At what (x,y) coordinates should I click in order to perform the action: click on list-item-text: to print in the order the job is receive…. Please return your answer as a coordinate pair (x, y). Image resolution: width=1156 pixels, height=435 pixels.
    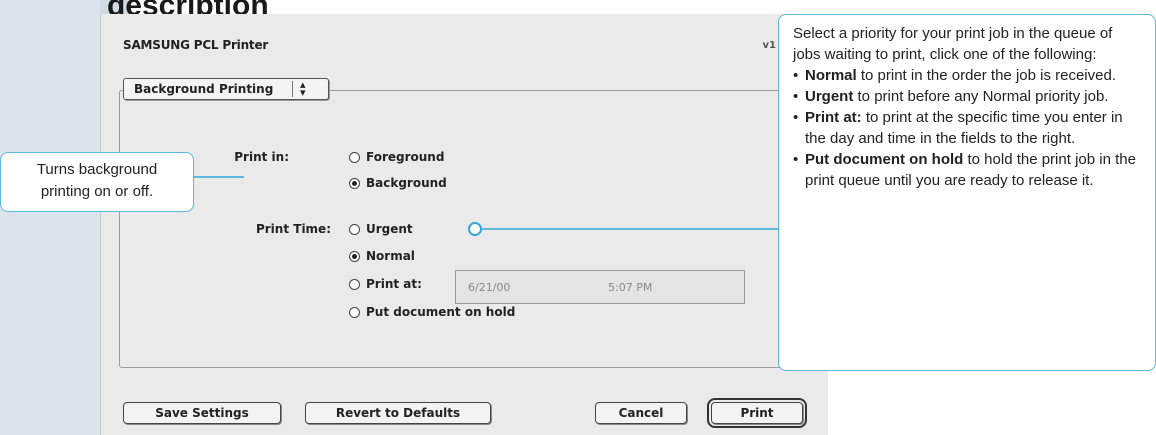
    Looking at the image, I should click on (986, 75).